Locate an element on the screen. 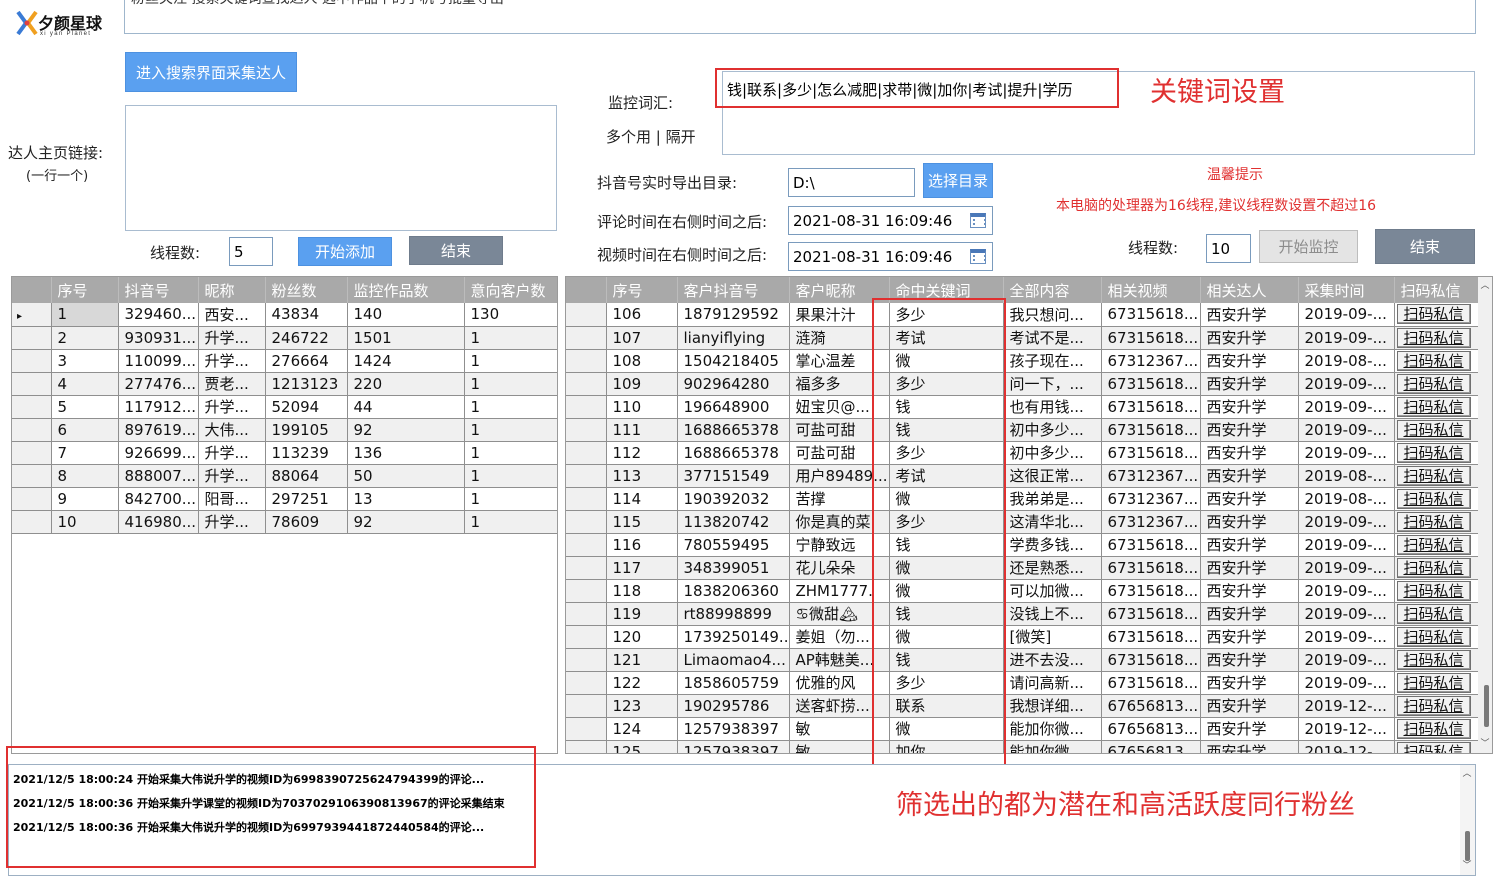  table-cell: 136 is located at coordinates (406, 453).